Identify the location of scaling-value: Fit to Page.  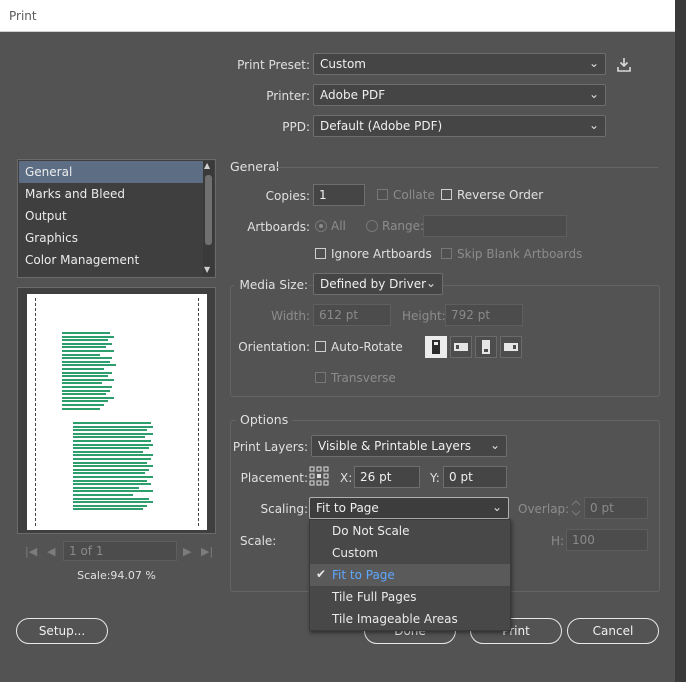
(347, 508).